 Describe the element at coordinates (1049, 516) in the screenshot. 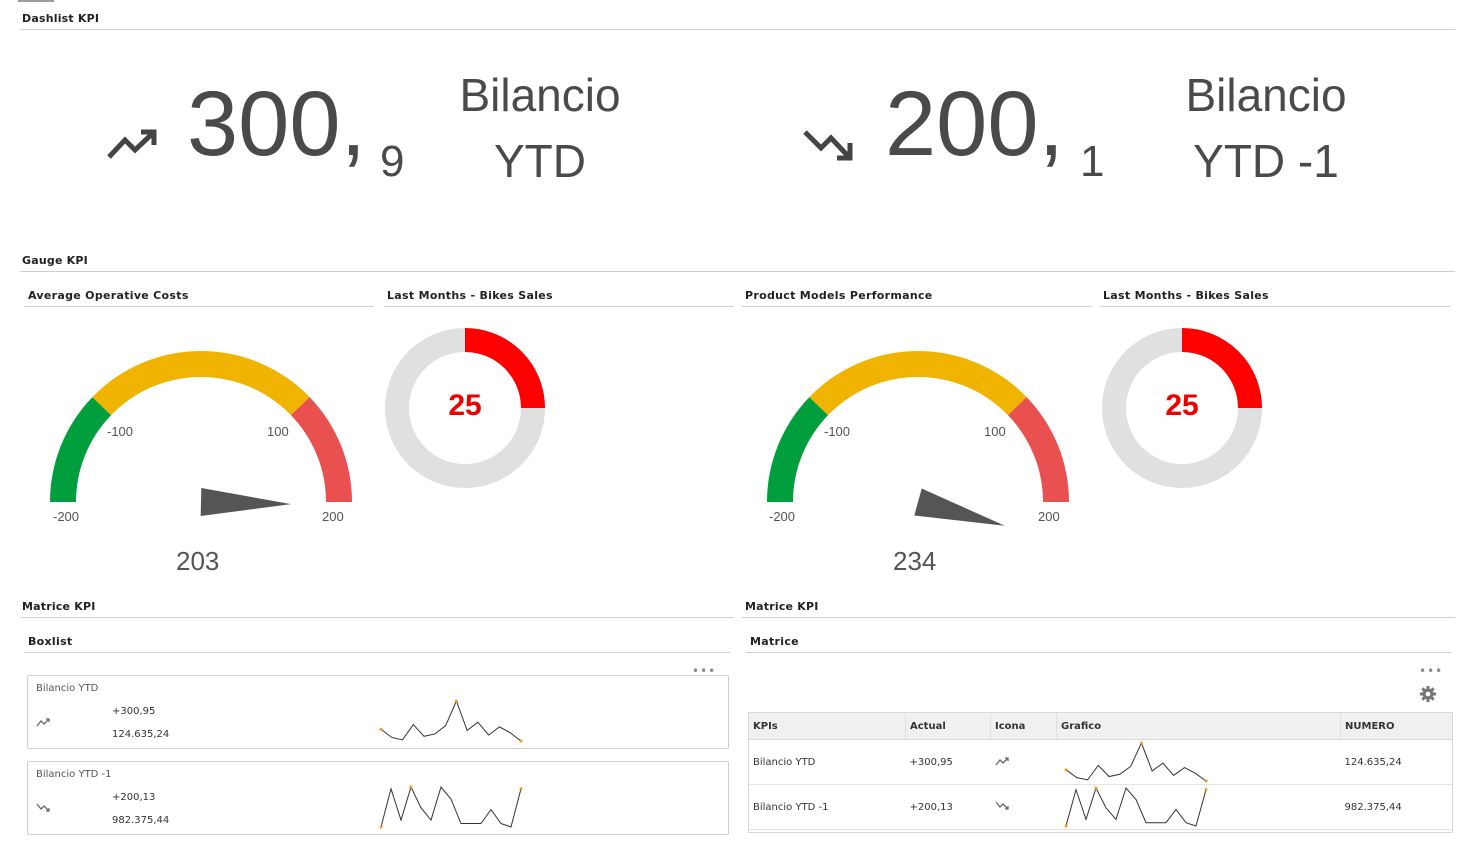

I see `gauge-2-max-label: 200` at that location.